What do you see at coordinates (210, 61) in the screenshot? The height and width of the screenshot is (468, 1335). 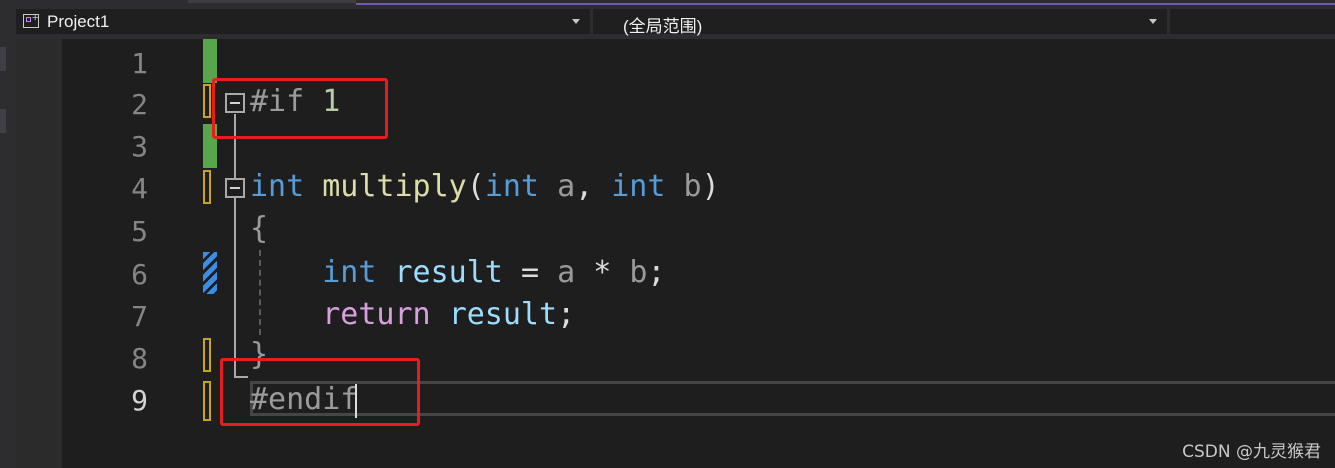 I see `change-marker-saved` at bounding box center [210, 61].